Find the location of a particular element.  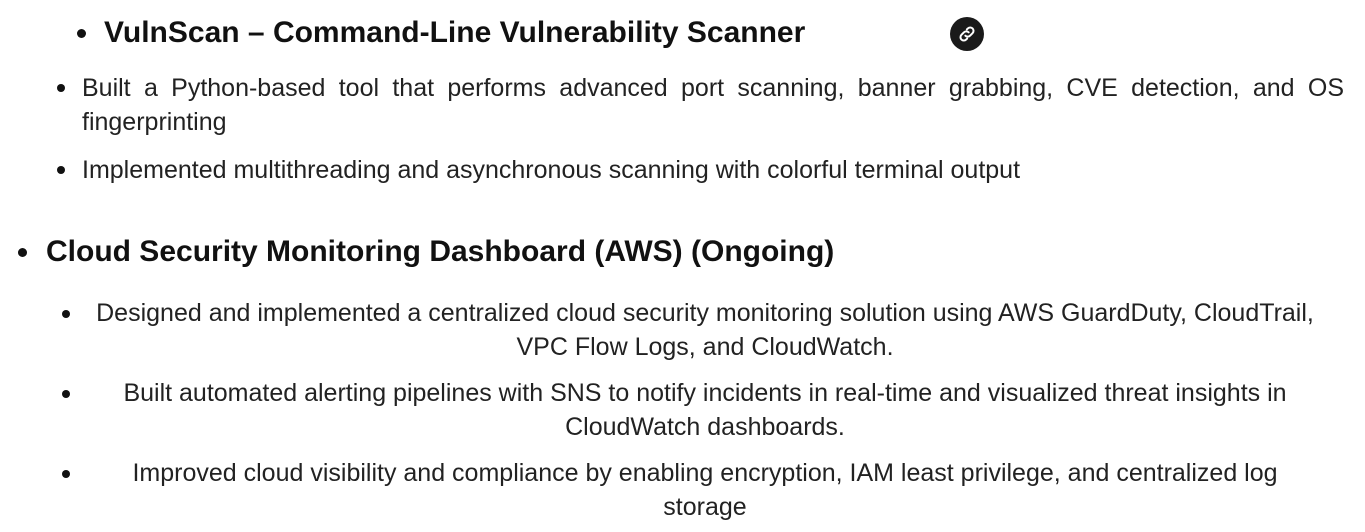

link-icon is located at coordinates (967, 34).